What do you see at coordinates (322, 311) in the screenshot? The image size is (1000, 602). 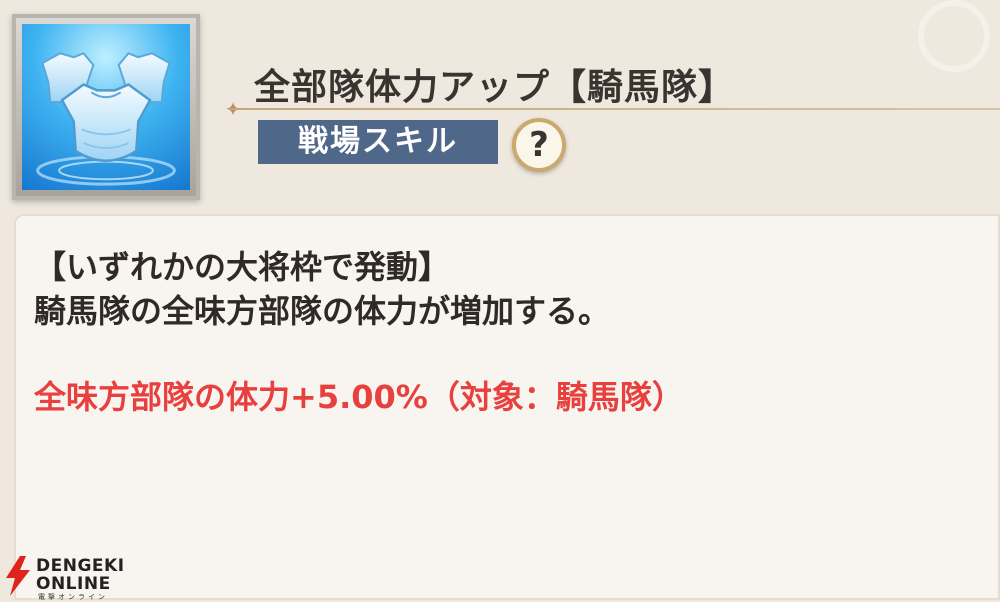 I see `skill-description-text: 騎馬隊の全味方部隊の体力が増加する。` at bounding box center [322, 311].